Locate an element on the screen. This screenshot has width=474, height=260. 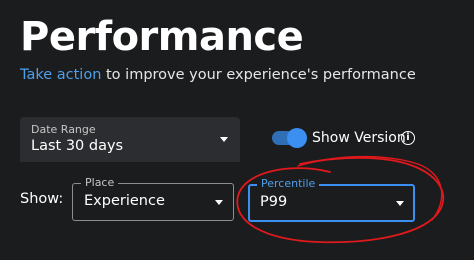
show-version-toggle is located at coordinates (289, 138).